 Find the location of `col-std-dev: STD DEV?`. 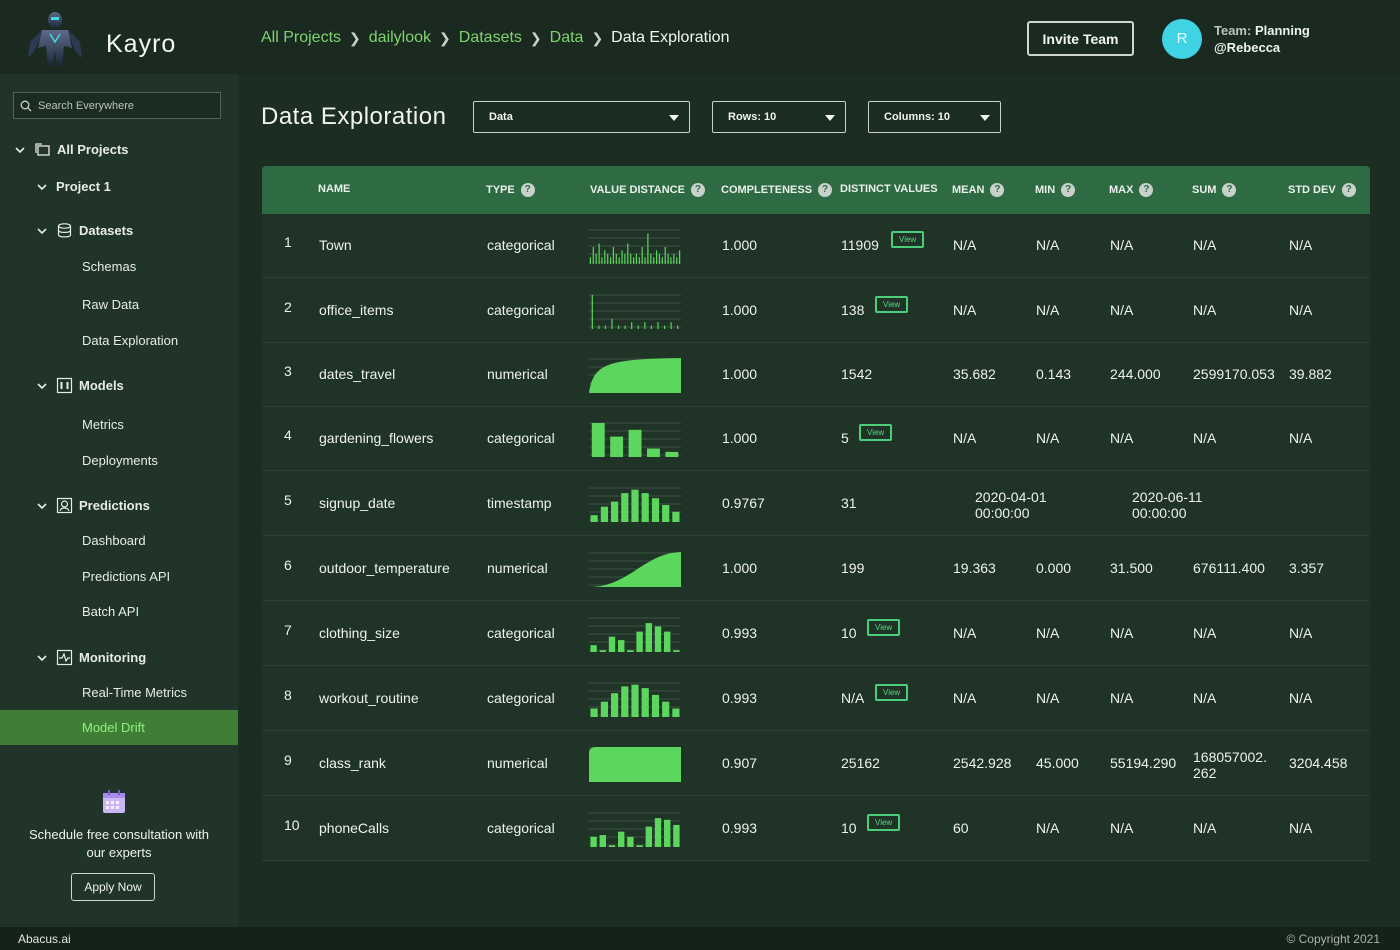

col-std-dev: STD DEV? is located at coordinates (1322, 190).